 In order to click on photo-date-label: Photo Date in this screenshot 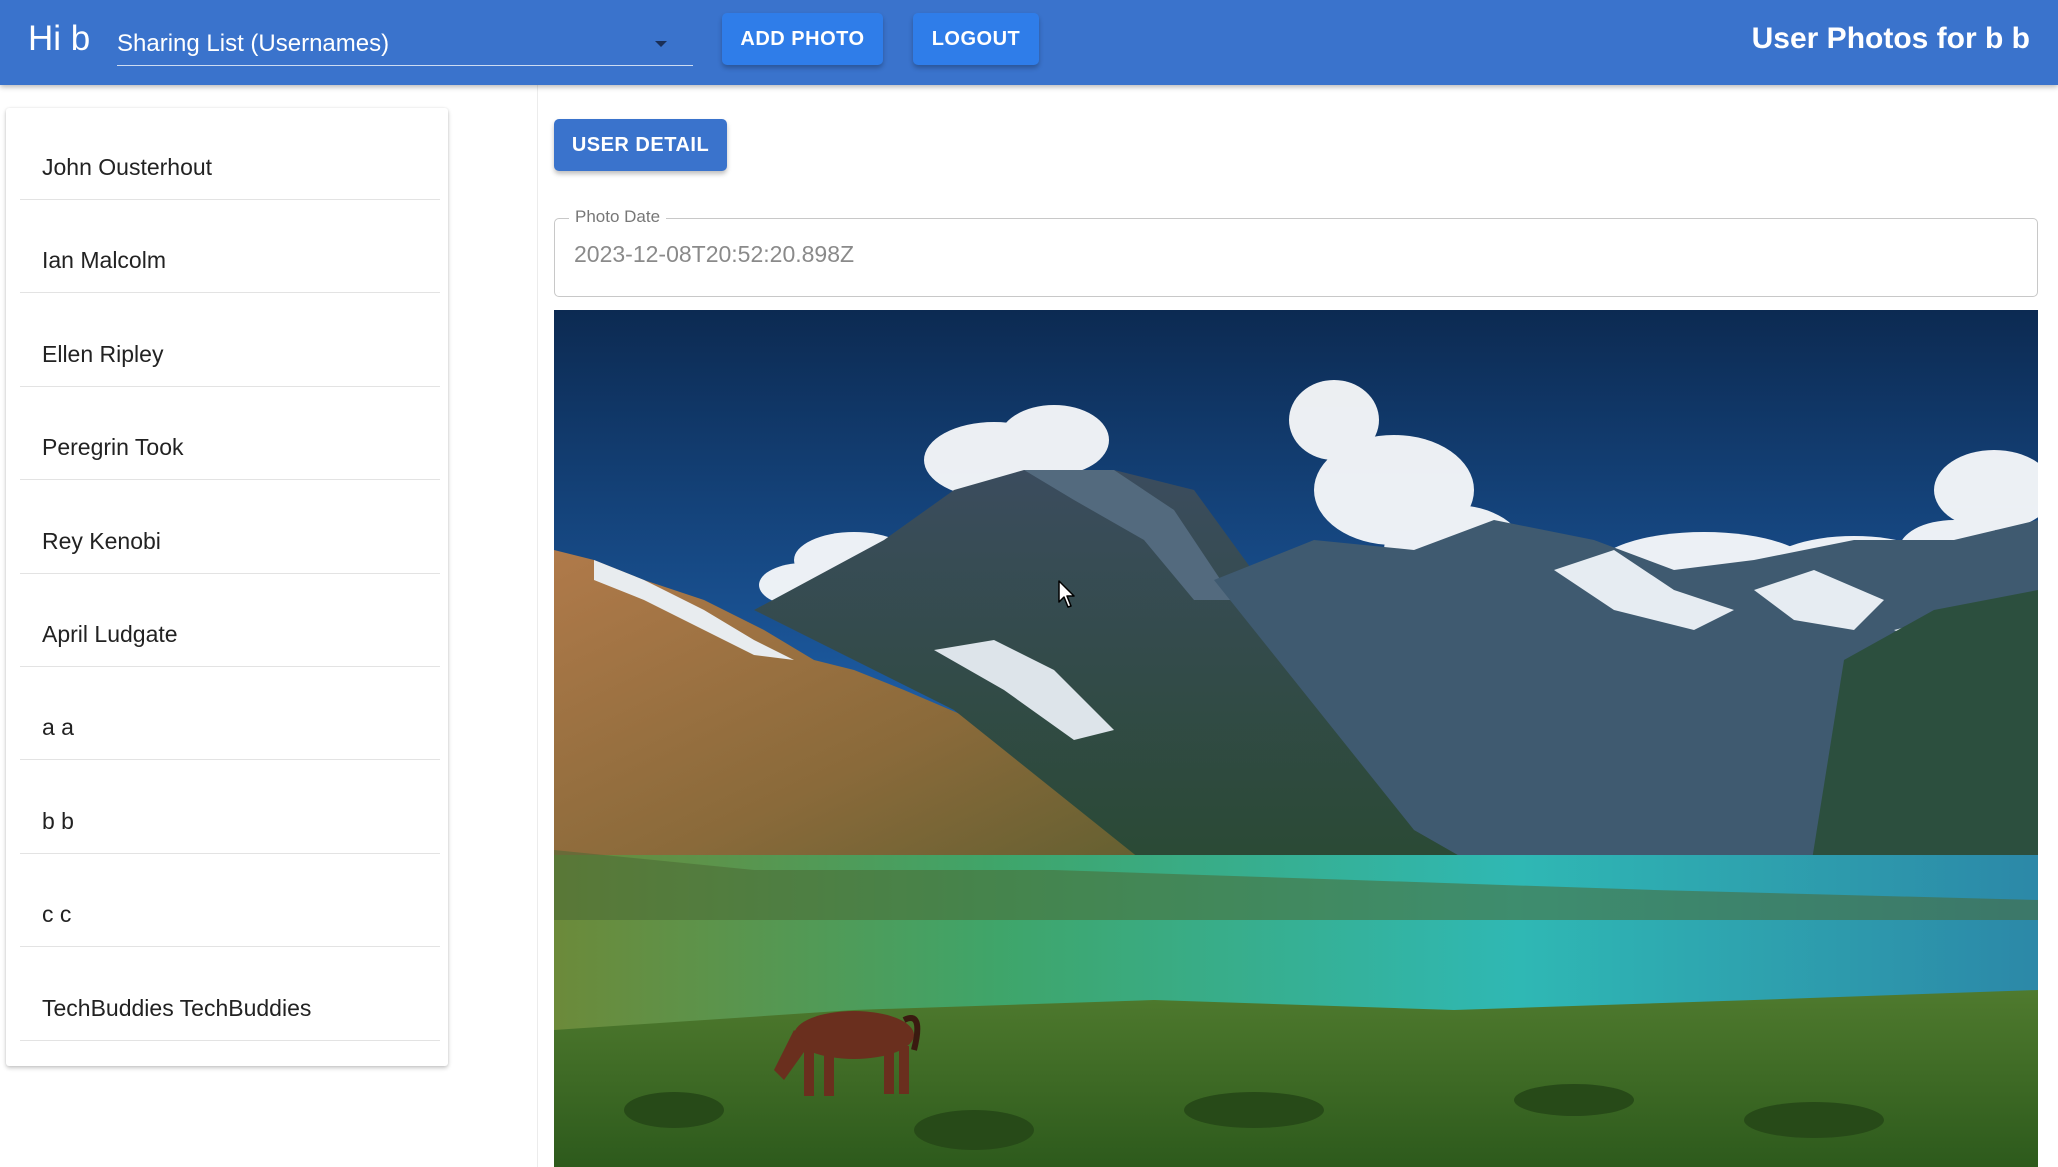, I will do `click(618, 217)`.